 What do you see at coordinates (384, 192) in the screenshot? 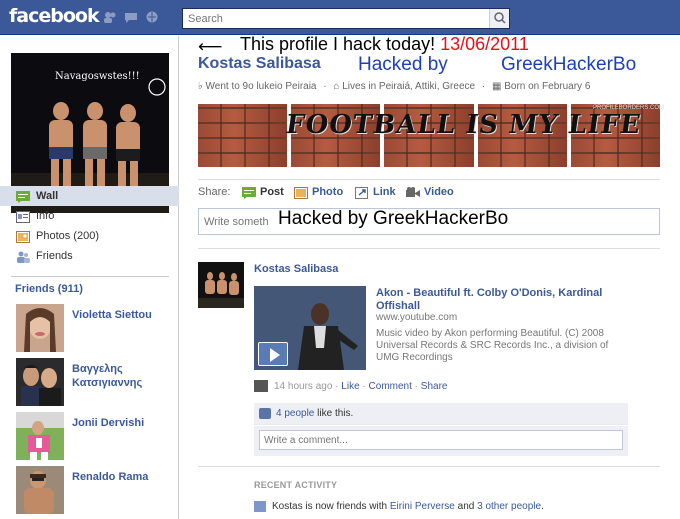
I see `share-link-label: Link` at bounding box center [384, 192].